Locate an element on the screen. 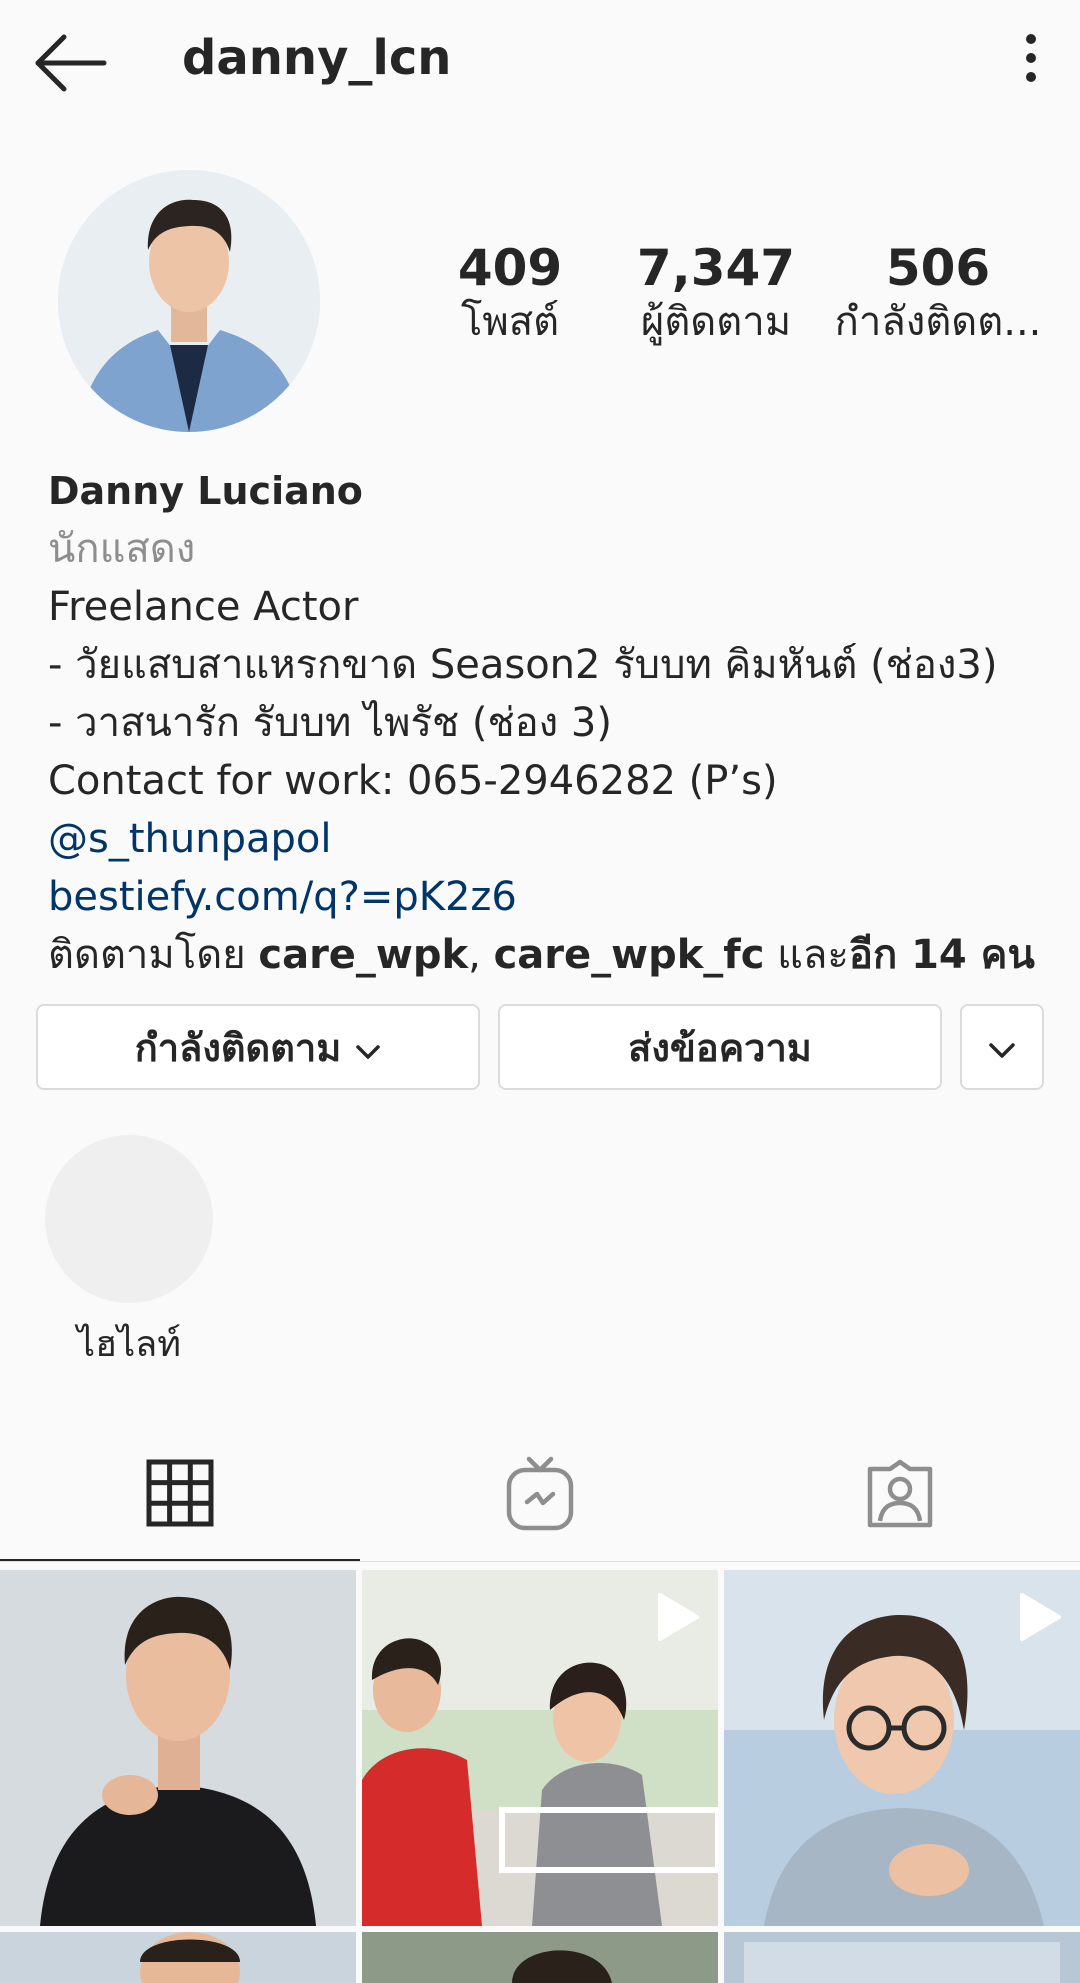 The image size is (1080, 1983). tab-tagged is located at coordinates (900, 1496).